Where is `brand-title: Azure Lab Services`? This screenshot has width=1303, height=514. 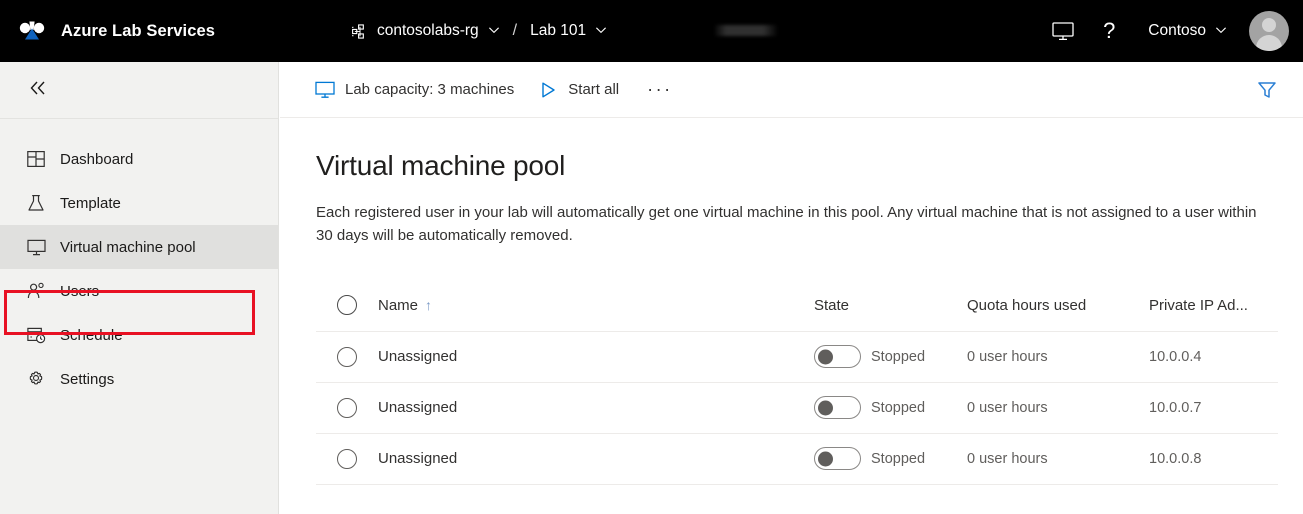
brand-title: Azure Lab Services is located at coordinates (138, 30).